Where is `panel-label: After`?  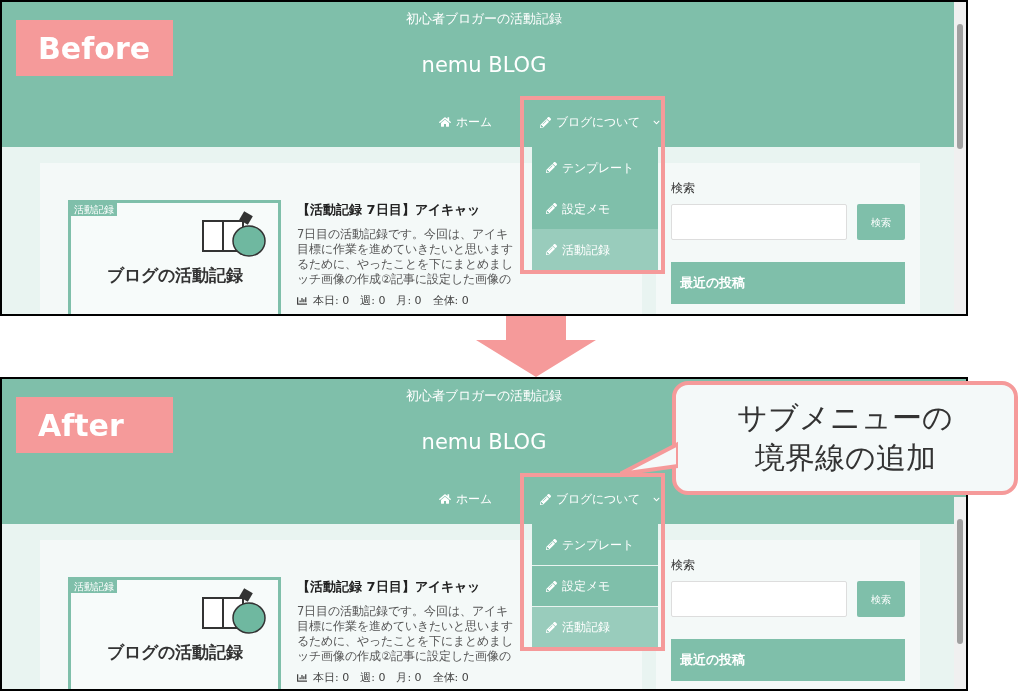 panel-label: After is located at coordinates (94, 425).